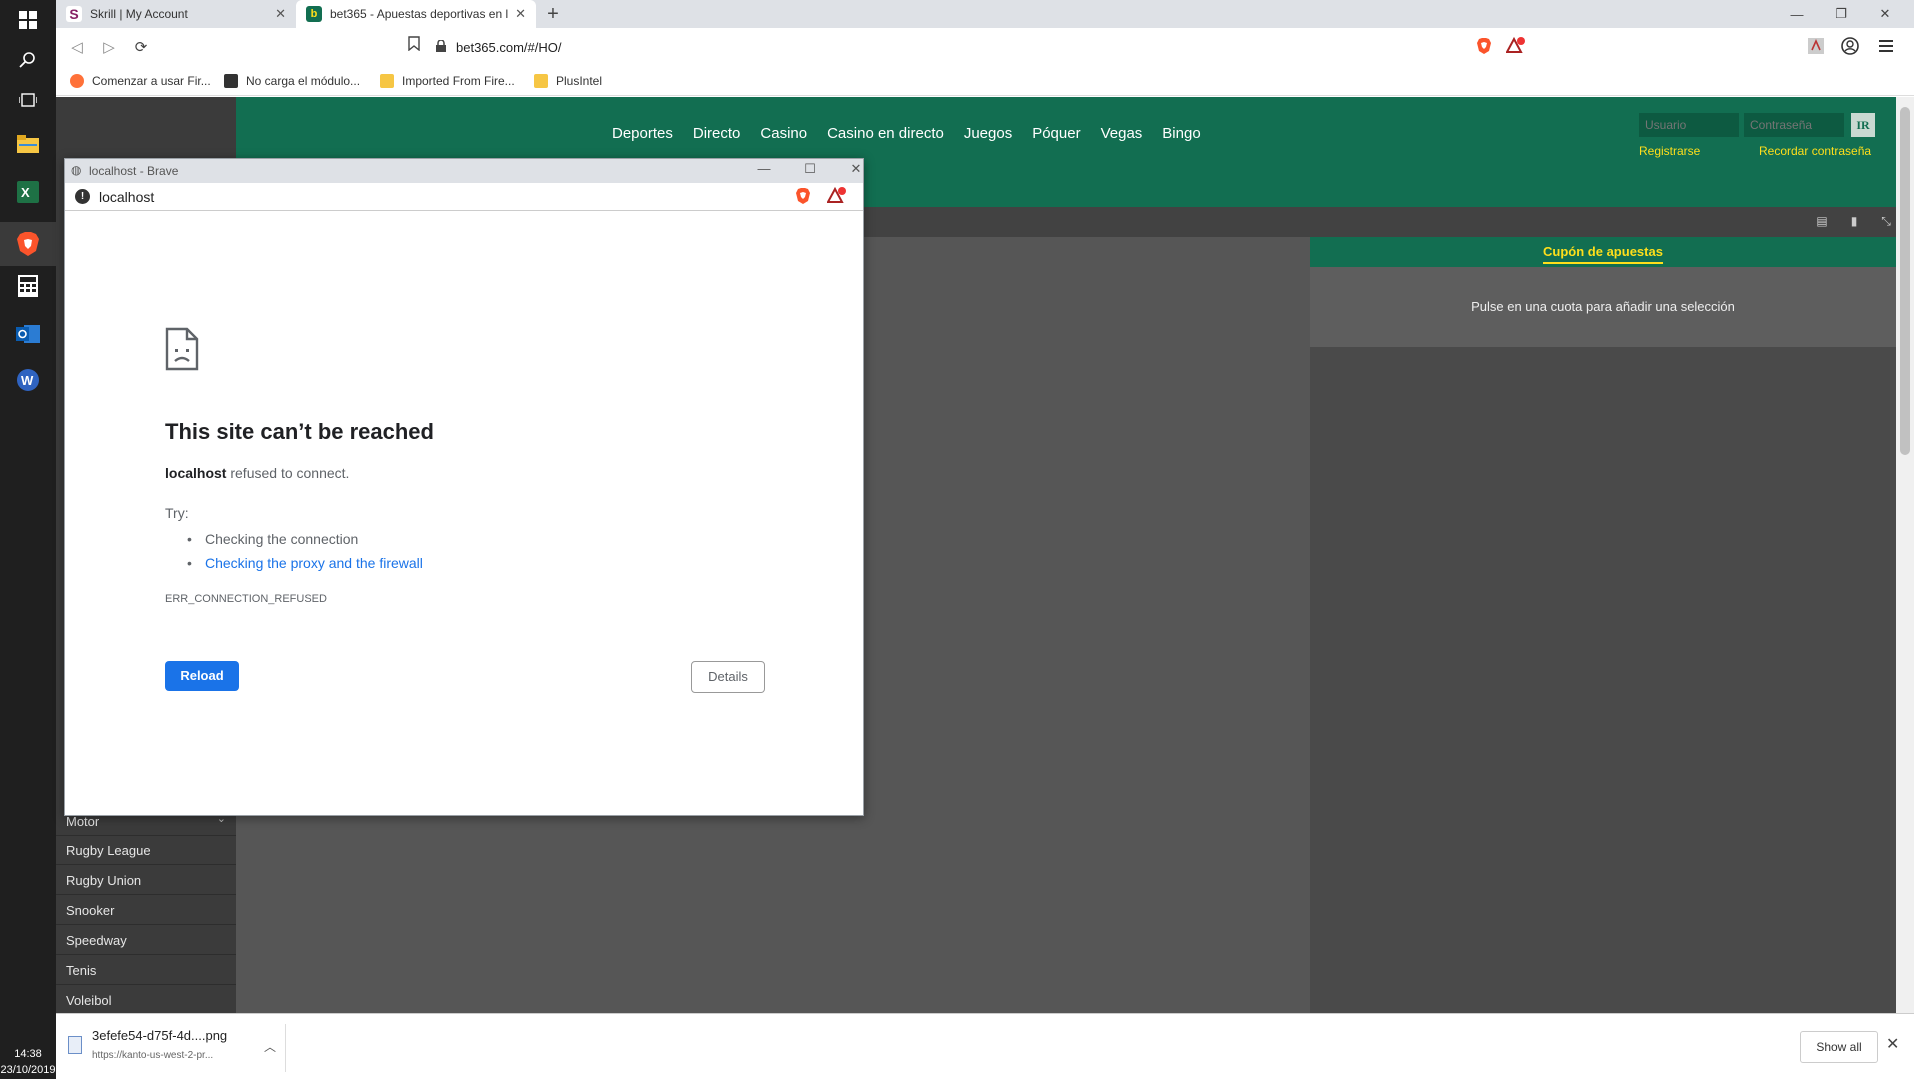  What do you see at coordinates (139, 14) in the screenshot?
I see `tab-label: Skrill | My Account` at bounding box center [139, 14].